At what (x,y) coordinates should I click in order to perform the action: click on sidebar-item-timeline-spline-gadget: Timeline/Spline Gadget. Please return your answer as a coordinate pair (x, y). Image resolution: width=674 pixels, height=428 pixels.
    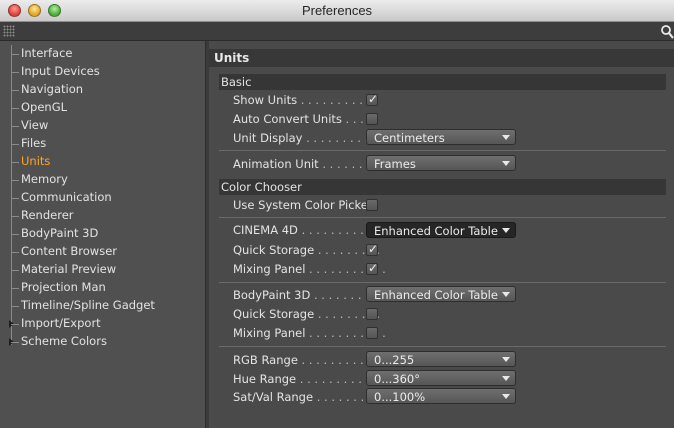
    Looking at the image, I should click on (102, 306).